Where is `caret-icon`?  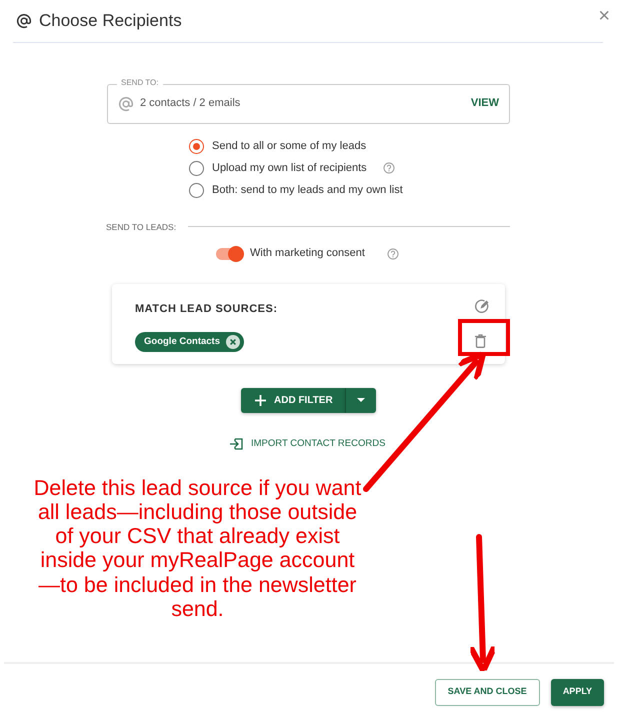 caret-icon is located at coordinates (360, 400).